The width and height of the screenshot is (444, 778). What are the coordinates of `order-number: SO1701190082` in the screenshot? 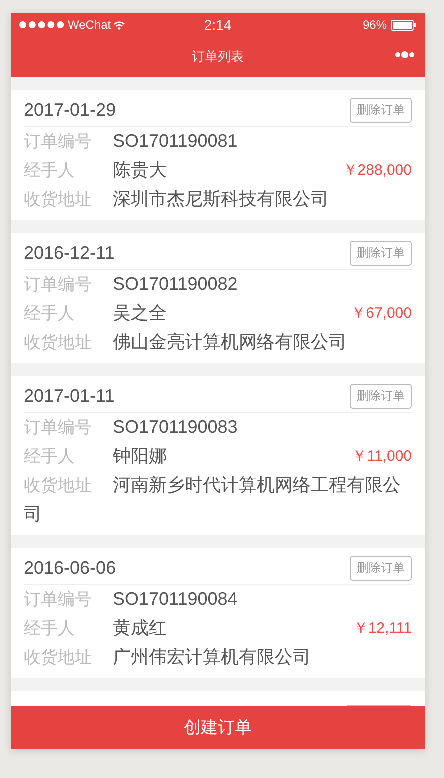 It's located at (175, 284).